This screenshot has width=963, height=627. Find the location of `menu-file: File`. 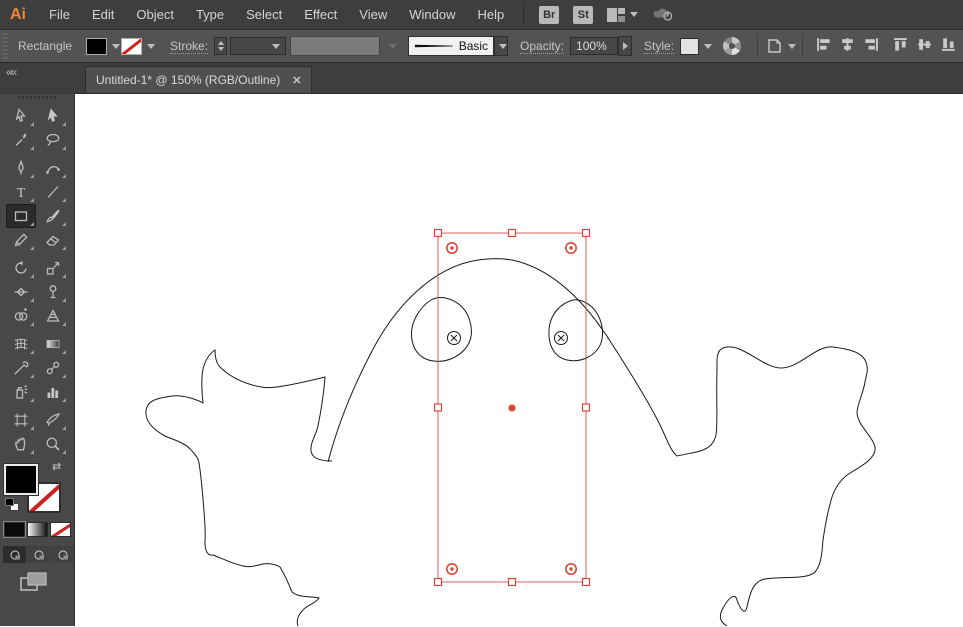

menu-file: File is located at coordinates (59, 14).